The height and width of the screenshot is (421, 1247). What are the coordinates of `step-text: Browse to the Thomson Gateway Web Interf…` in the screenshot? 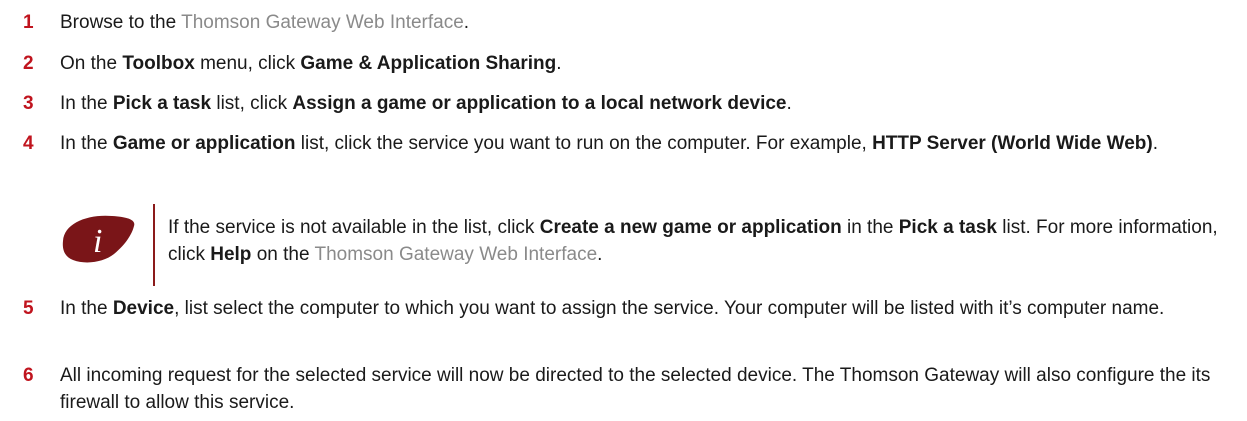 It's located at (647, 22).